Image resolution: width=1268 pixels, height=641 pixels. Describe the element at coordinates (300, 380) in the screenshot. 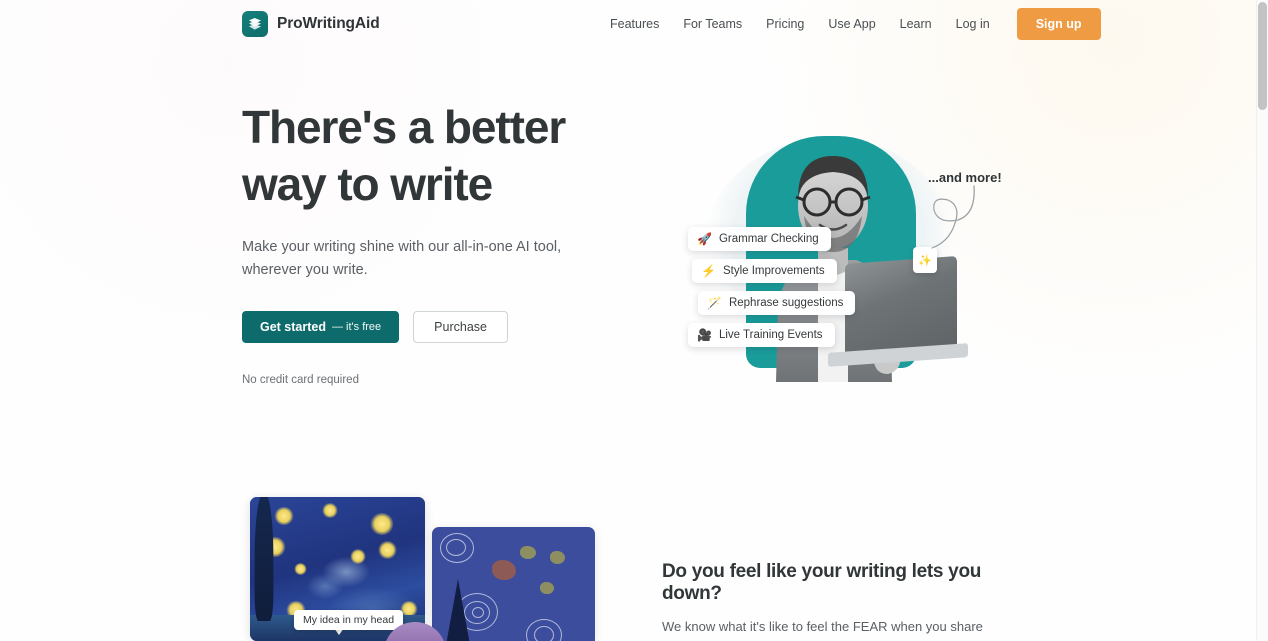

I see `no-credit-card-note: No credit card required` at that location.